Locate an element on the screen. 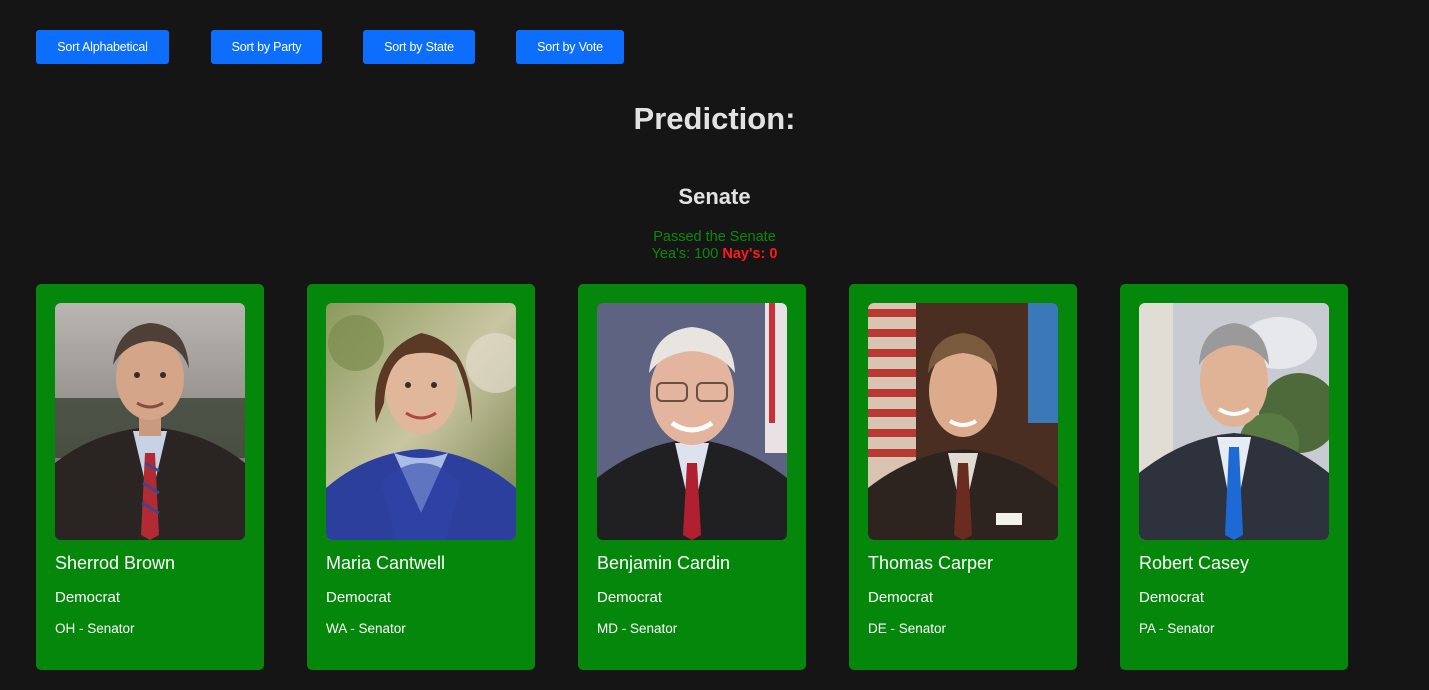 The image size is (1429, 690). sort-alphabetical-button: Sort Alphabetical is located at coordinates (102, 47).